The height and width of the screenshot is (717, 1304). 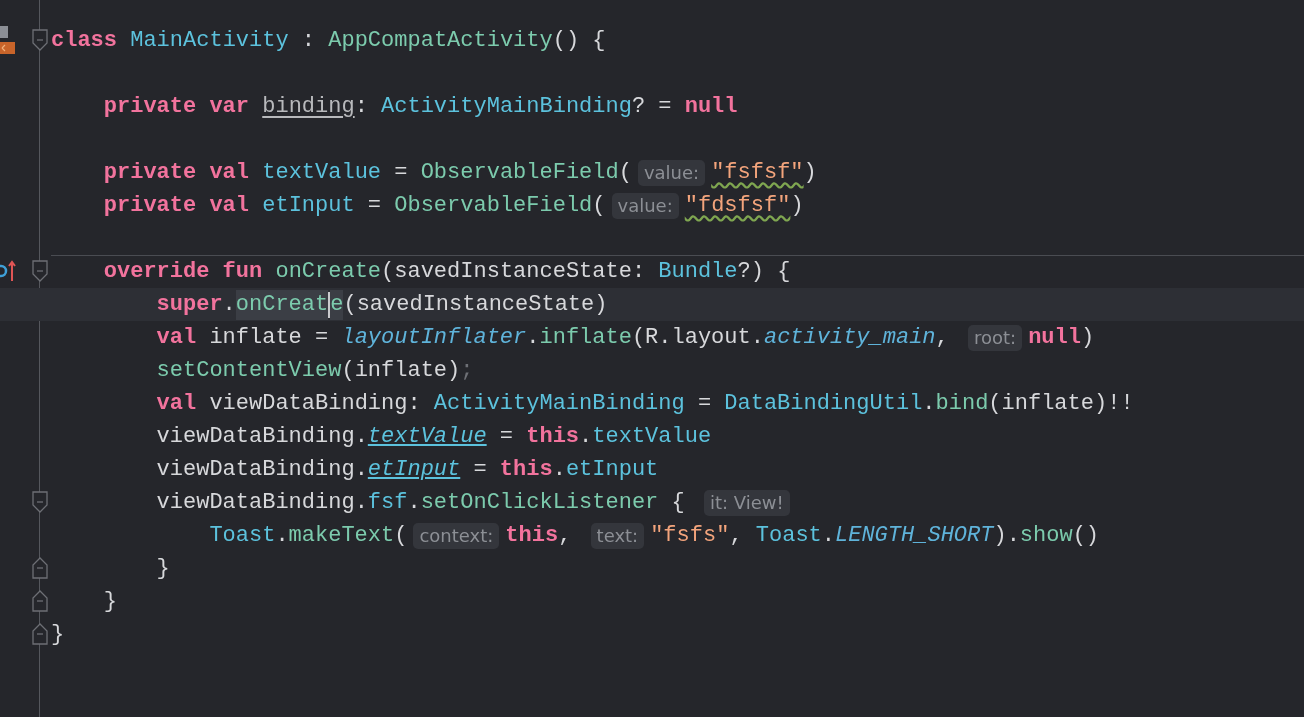 What do you see at coordinates (737, 205) in the screenshot?
I see `misspelled-string: "fdsfsf"` at bounding box center [737, 205].